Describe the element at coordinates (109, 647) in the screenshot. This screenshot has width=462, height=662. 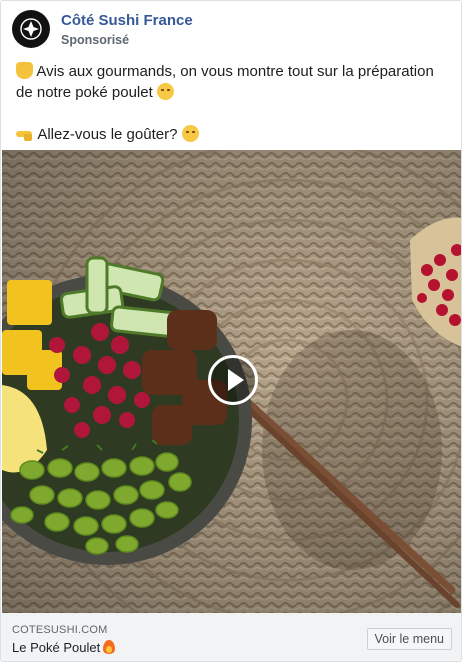
I see `fire-icon` at that location.